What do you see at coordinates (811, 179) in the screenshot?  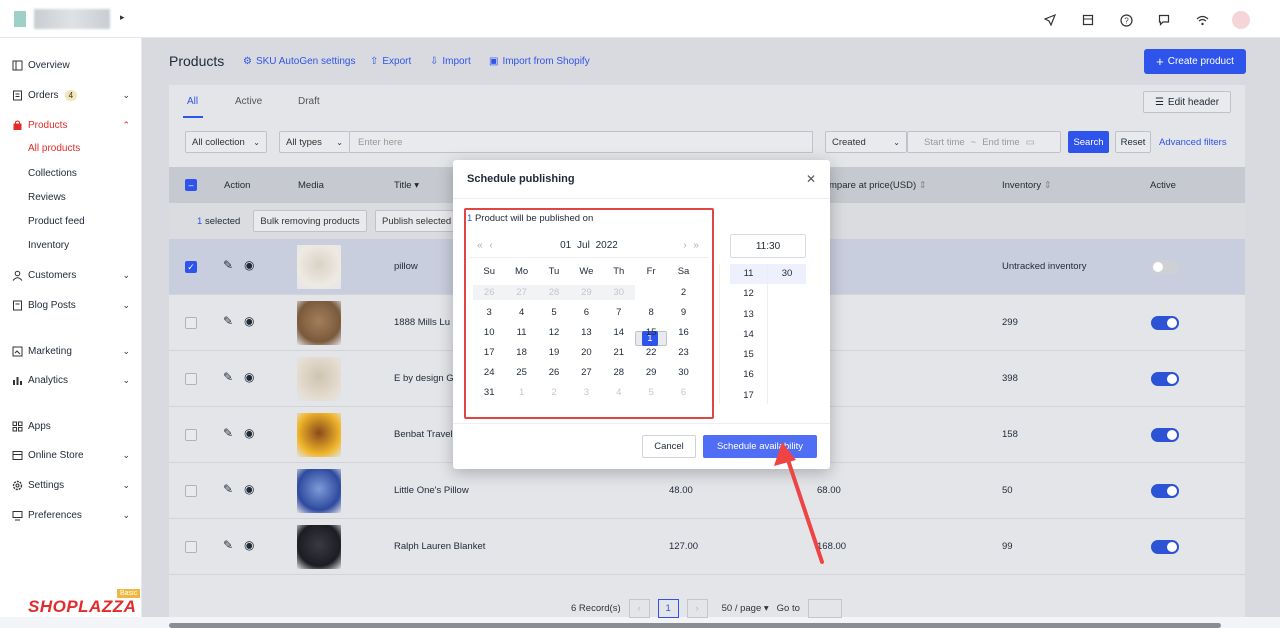 I see `close-icon: ✕` at bounding box center [811, 179].